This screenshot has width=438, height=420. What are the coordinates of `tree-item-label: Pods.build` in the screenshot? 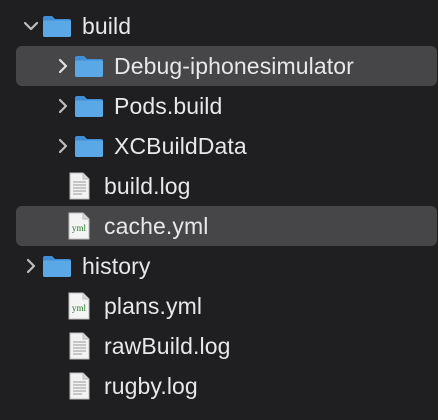 It's located at (168, 106).